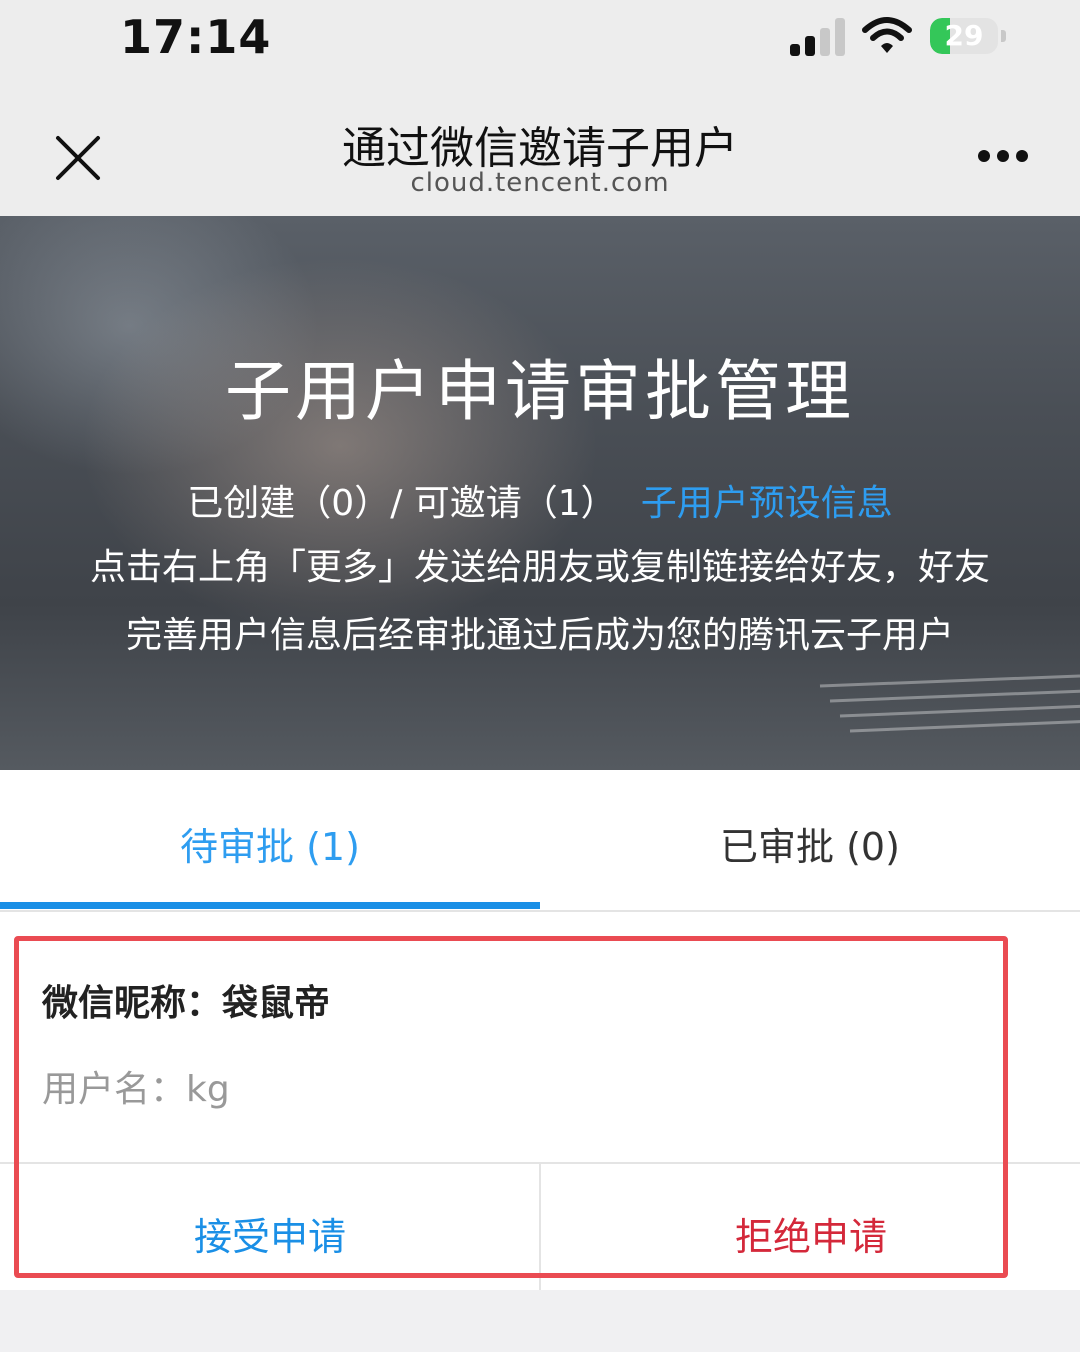 Image resolution: width=1080 pixels, height=1352 pixels. What do you see at coordinates (196, 37) in the screenshot?
I see `status-time: 17:14` at bounding box center [196, 37].